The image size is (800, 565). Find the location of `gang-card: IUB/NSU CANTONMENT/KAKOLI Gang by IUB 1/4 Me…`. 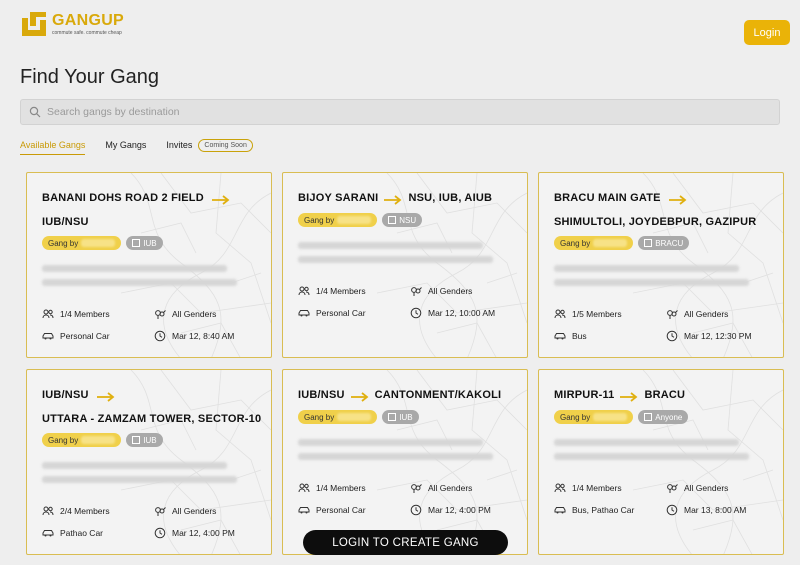

gang-card: IUB/NSU CANTONMENT/KAKOLI Gang by IUB 1/4 Me… is located at coordinates (405, 462).